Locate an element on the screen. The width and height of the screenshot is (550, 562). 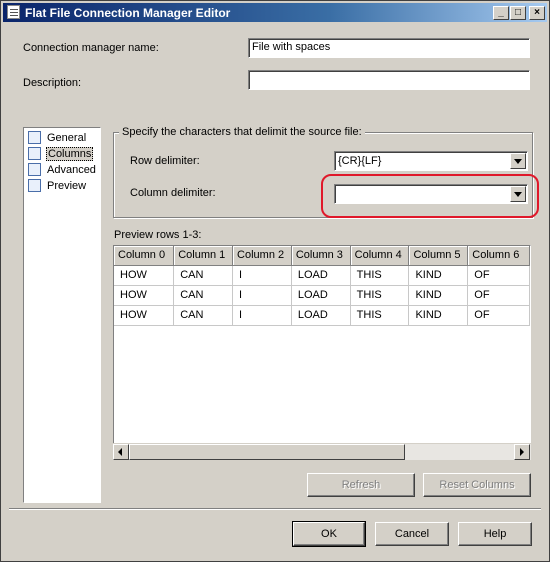
reset-columns-button: Reset Columns is located at coordinates (477, 485).